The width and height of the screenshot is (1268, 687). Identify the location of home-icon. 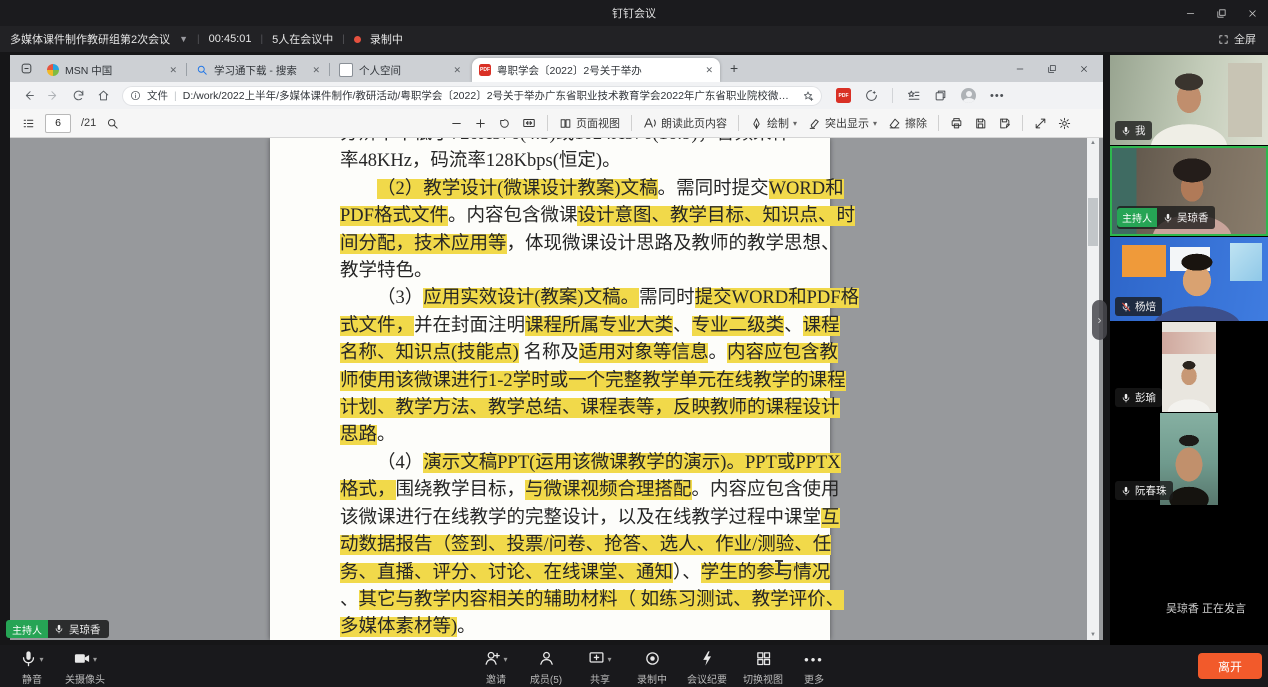
(103, 95).